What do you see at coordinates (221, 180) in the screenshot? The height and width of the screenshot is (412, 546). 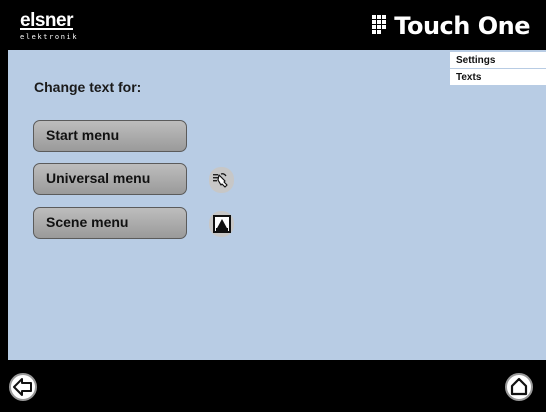 I see `hand-pointer-icon` at bounding box center [221, 180].